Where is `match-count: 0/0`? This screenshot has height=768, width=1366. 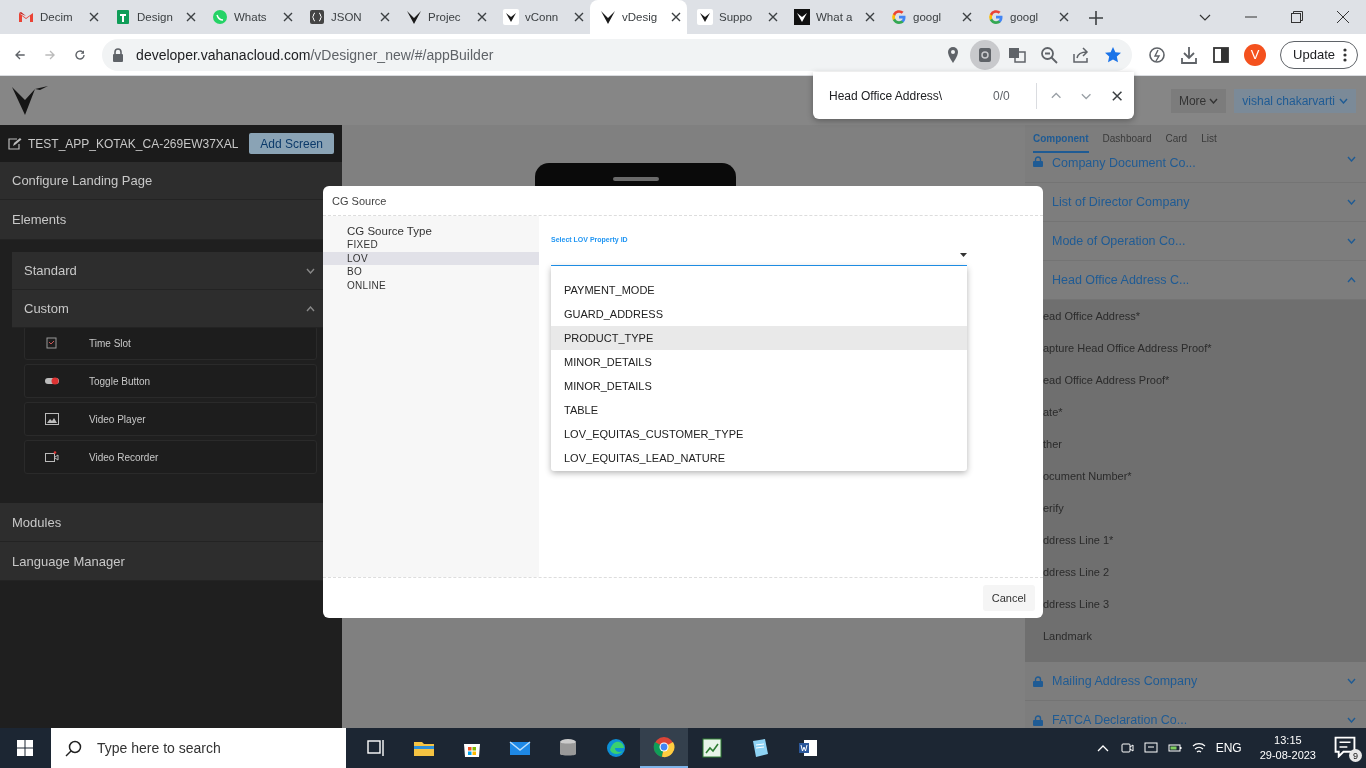 match-count: 0/0 is located at coordinates (1002, 95).